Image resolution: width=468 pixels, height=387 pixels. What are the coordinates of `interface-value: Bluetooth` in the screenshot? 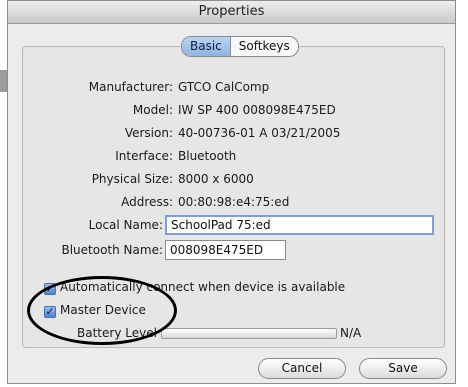 It's located at (207, 156).